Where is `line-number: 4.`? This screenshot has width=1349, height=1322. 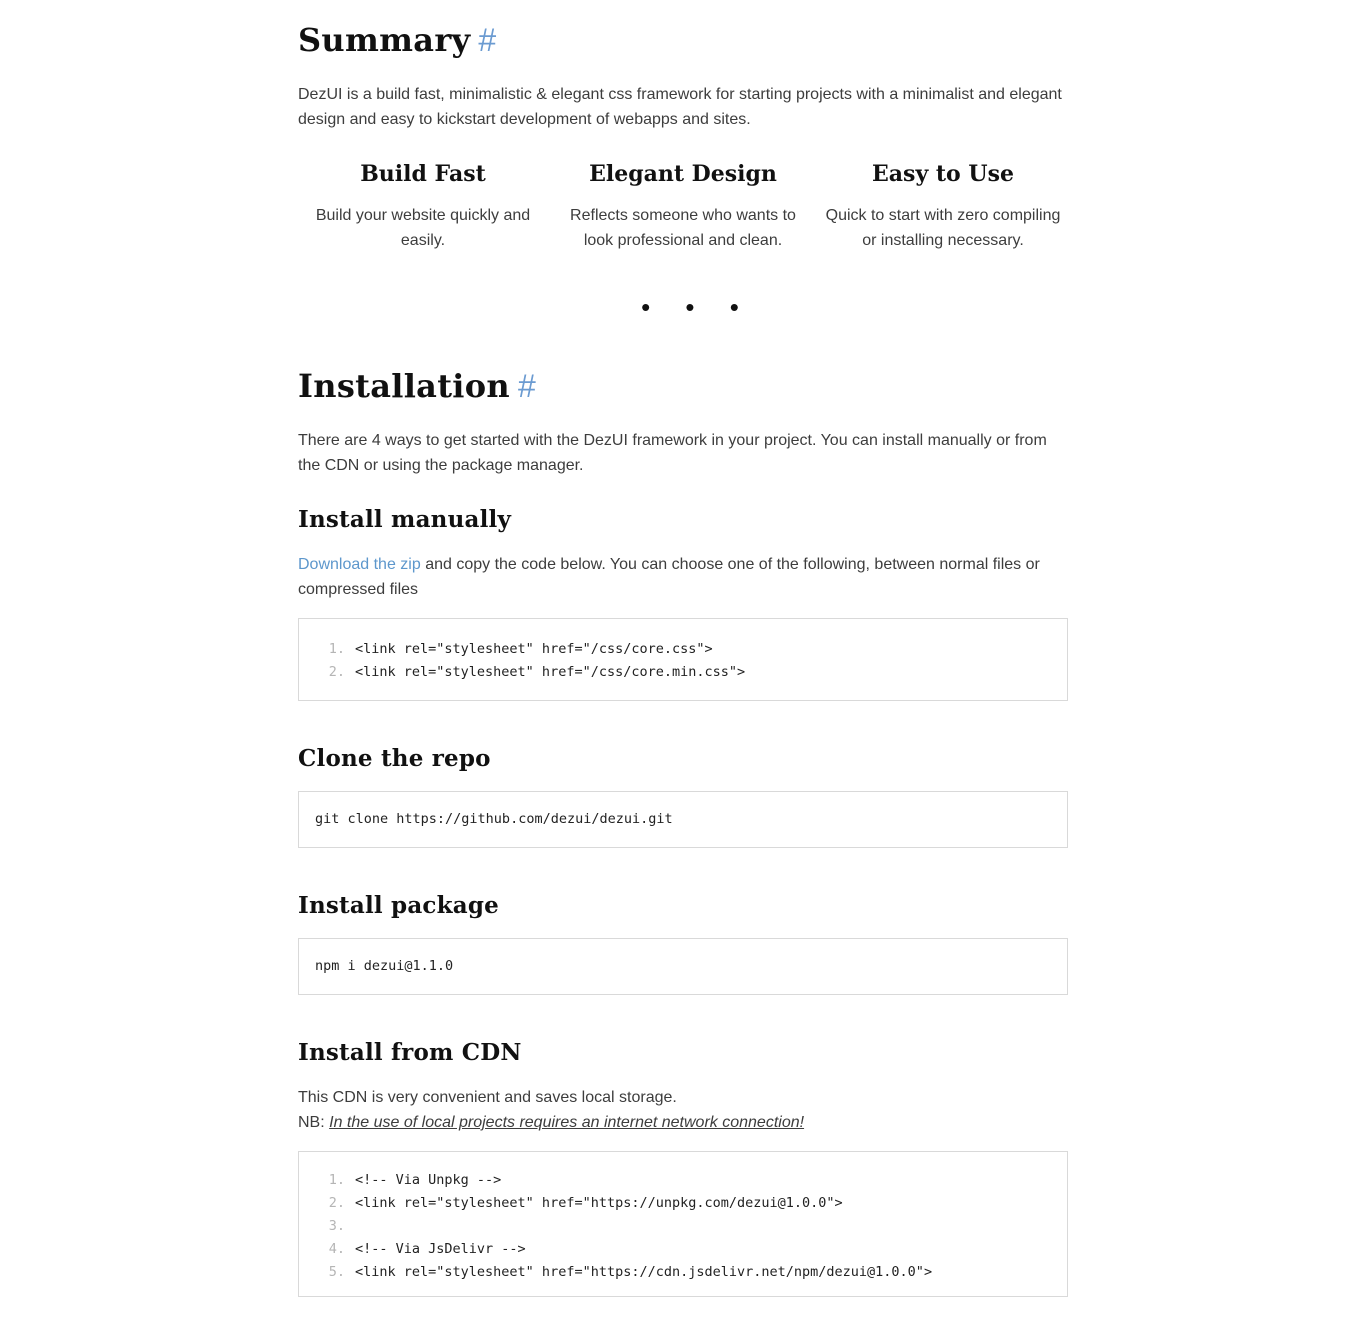
line-number: 4. is located at coordinates (336, 1249).